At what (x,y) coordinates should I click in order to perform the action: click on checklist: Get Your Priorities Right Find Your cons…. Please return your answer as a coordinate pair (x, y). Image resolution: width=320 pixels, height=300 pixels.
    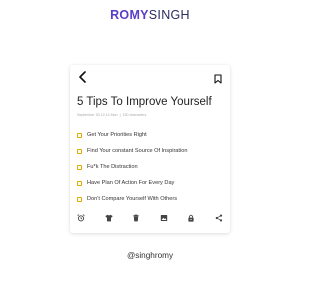
    Looking at the image, I should click on (152, 167).